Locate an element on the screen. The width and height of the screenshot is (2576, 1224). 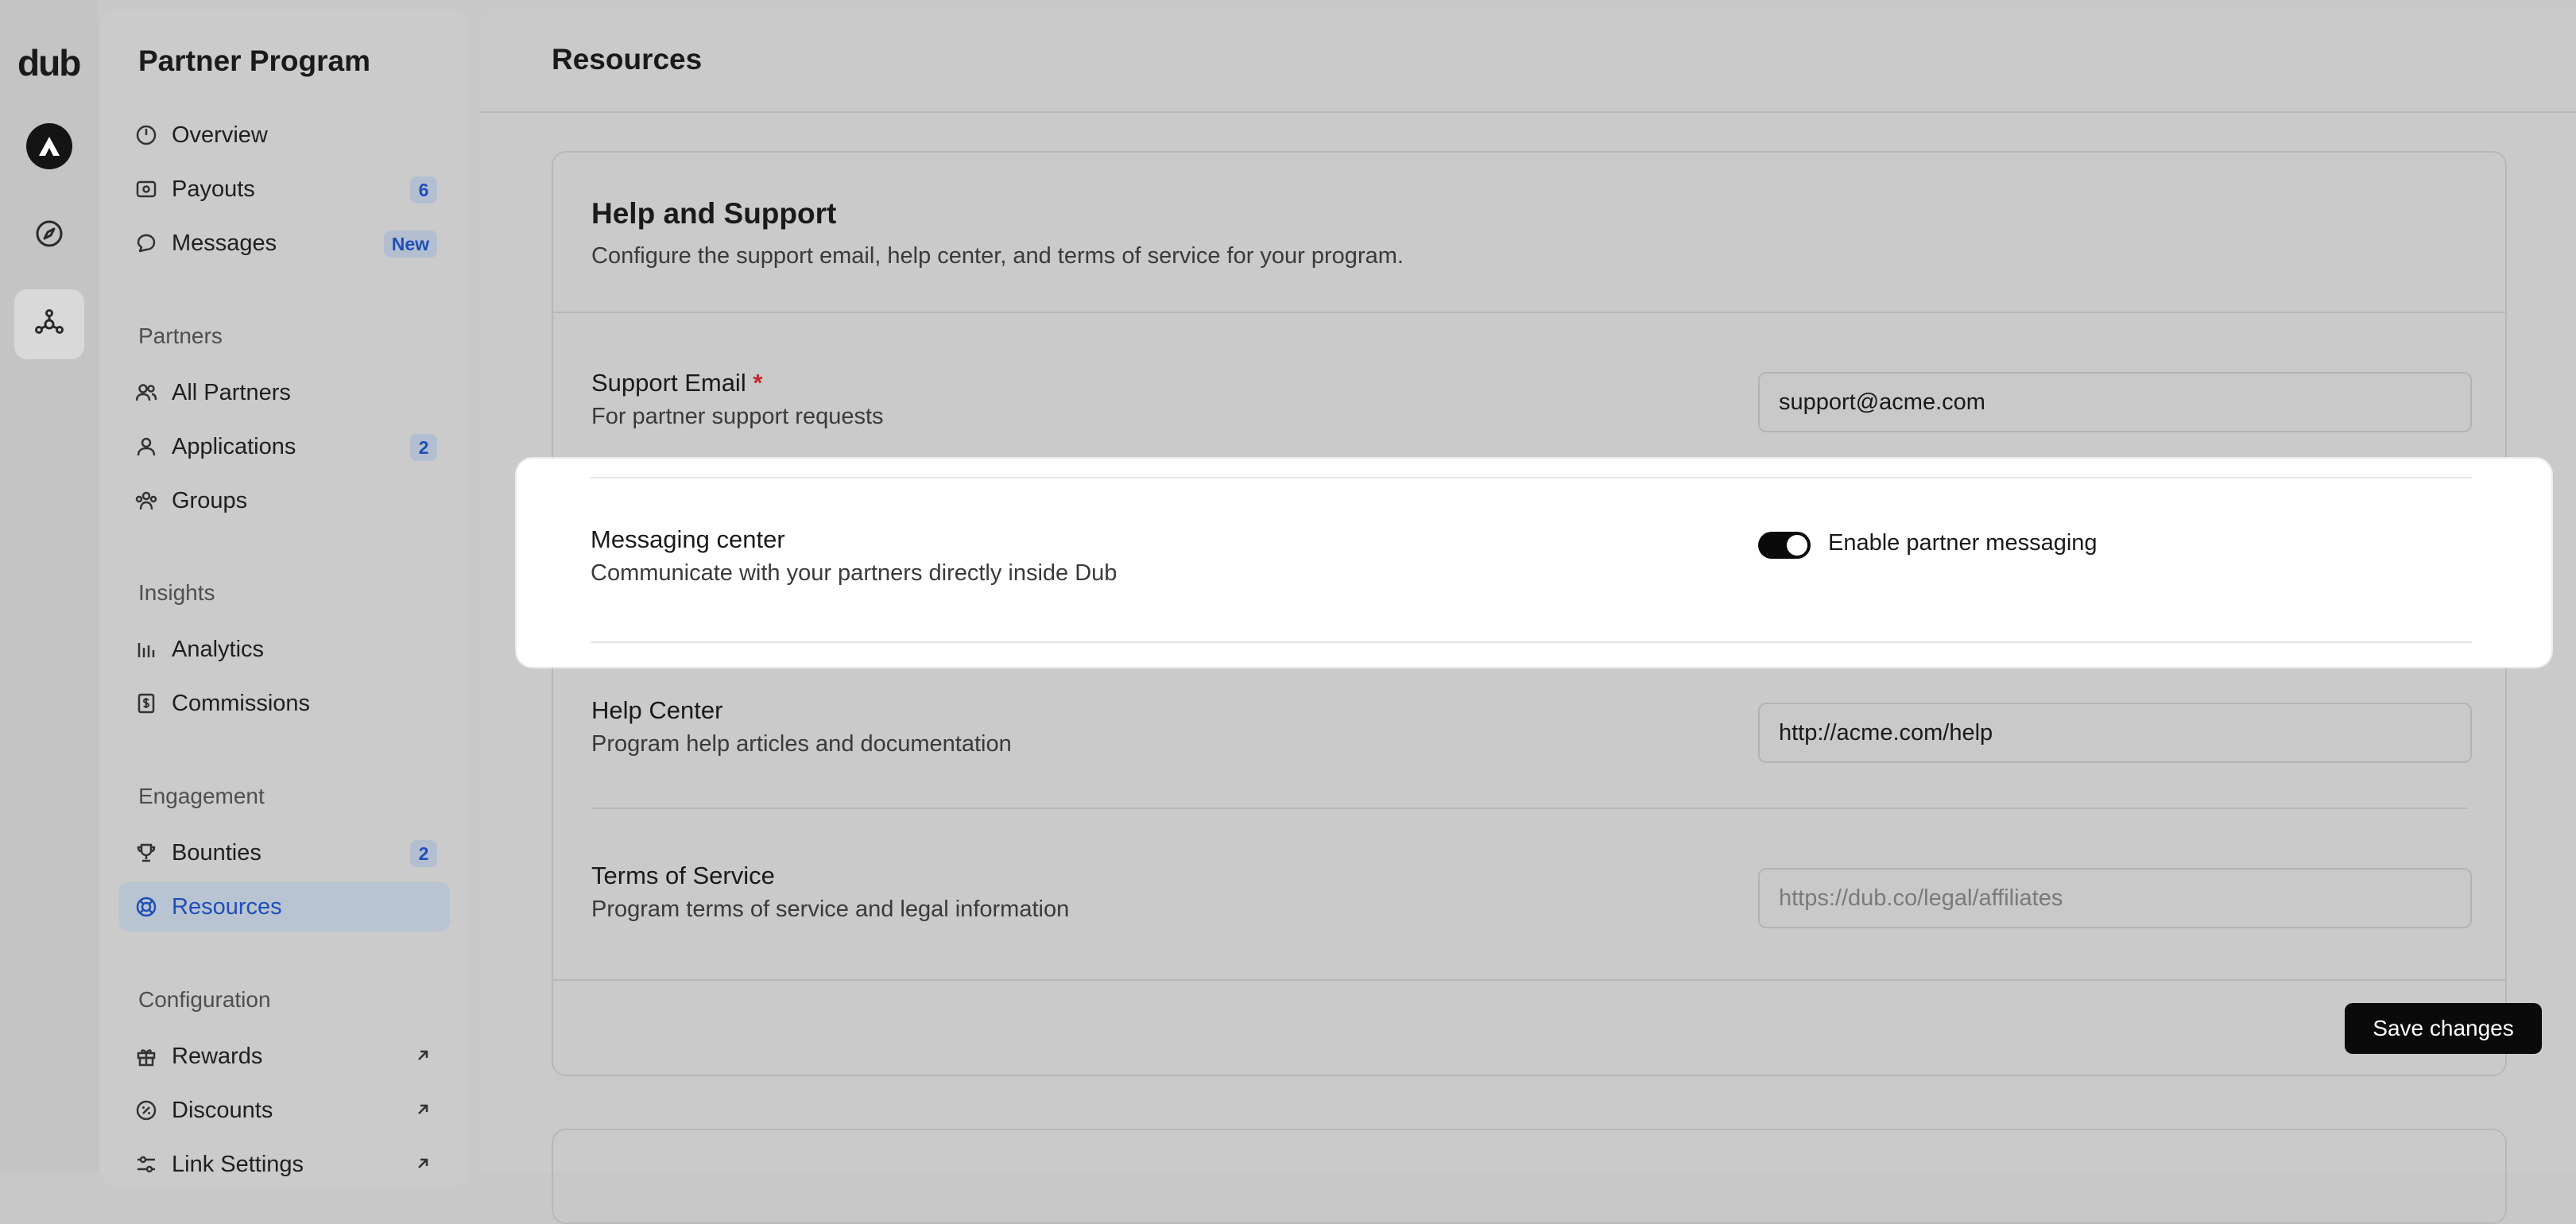
sidebar-item-applications: Applications 2 is located at coordinates (284, 446).